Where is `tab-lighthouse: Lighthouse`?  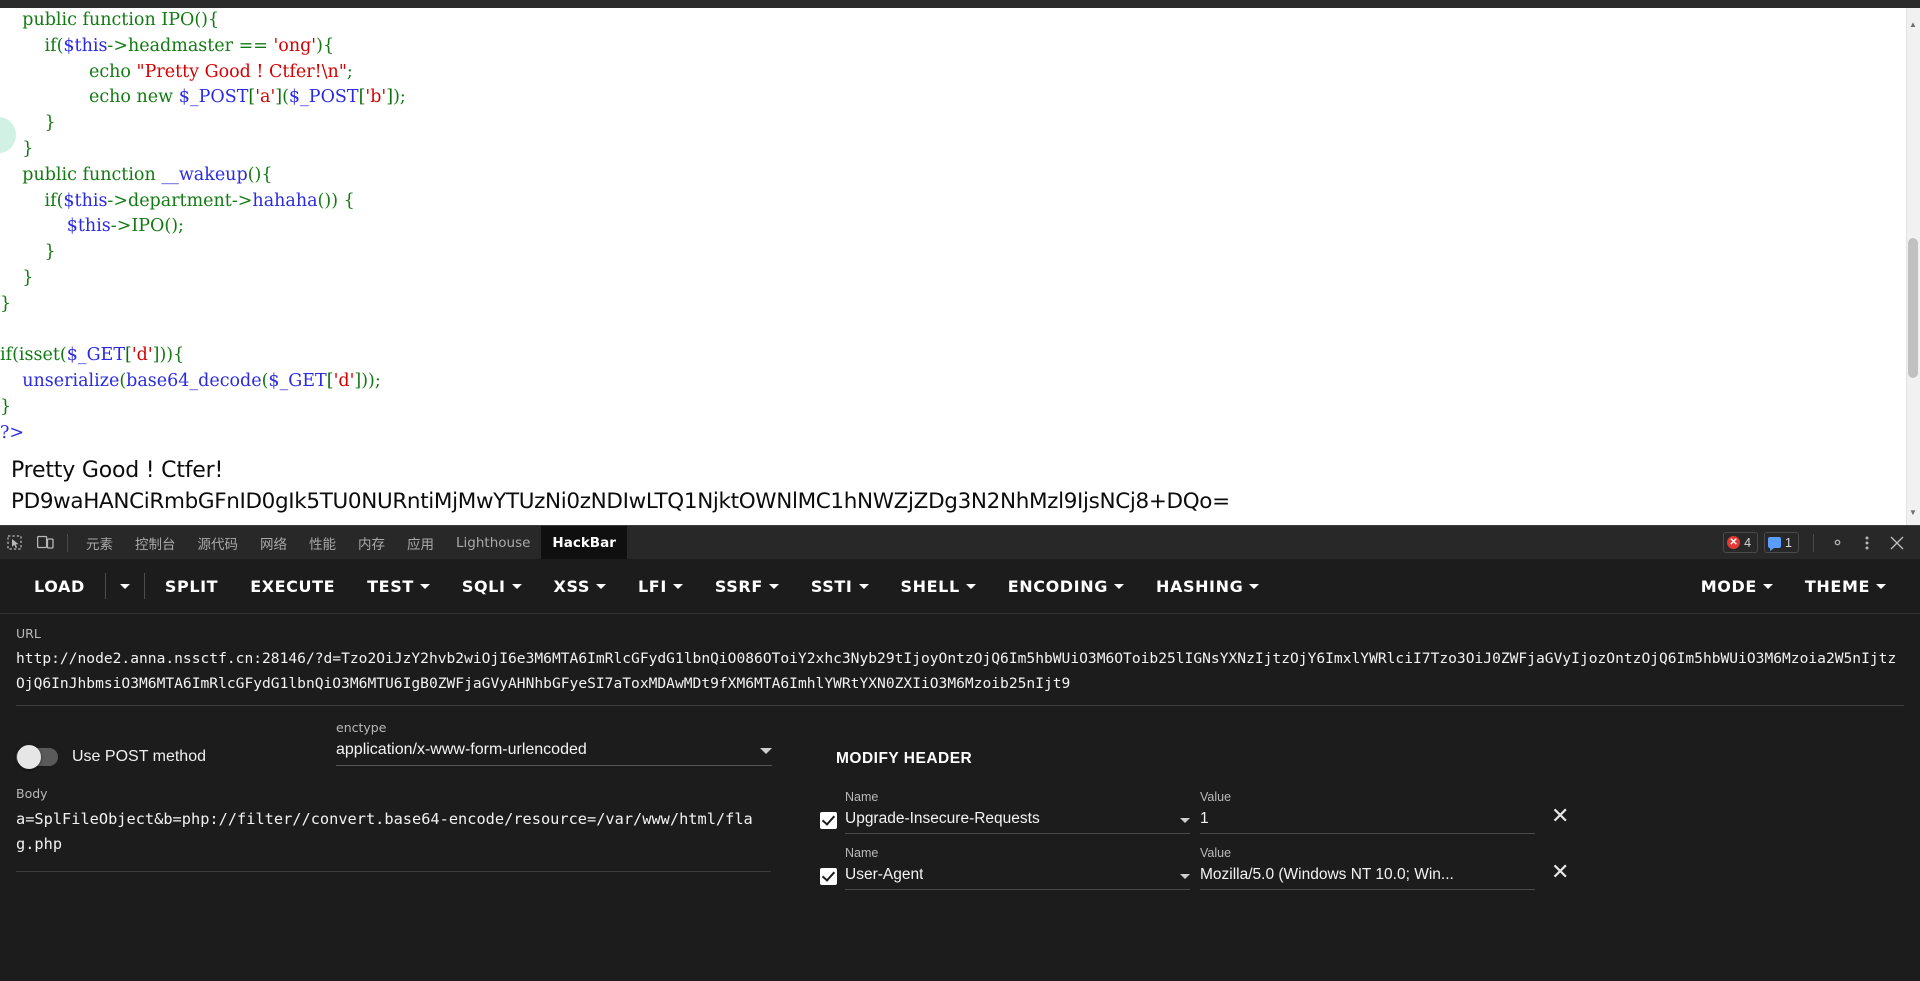
tab-lighthouse: Lighthouse is located at coordinates (493, 543).